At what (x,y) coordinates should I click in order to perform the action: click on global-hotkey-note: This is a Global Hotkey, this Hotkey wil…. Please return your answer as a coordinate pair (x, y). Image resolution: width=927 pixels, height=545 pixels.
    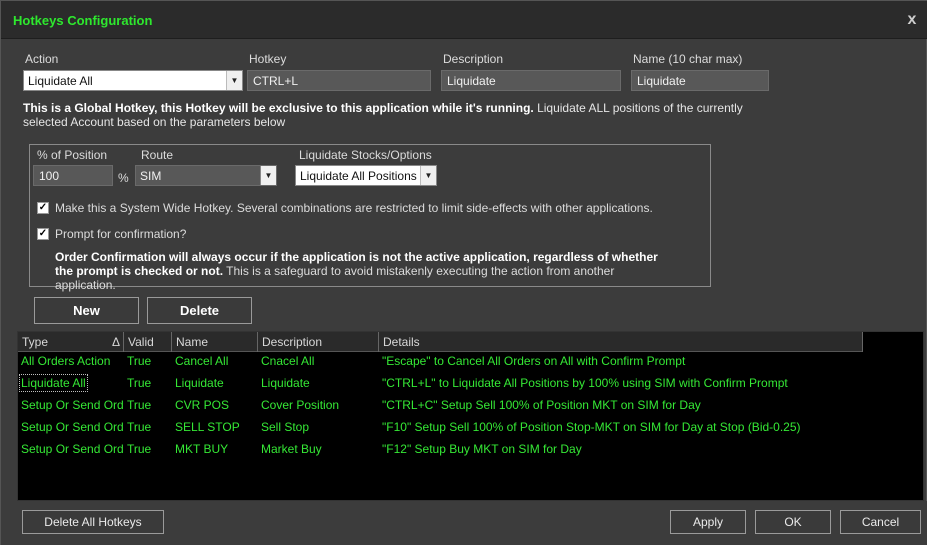
    Looking at the image, I should click on (383, 115).